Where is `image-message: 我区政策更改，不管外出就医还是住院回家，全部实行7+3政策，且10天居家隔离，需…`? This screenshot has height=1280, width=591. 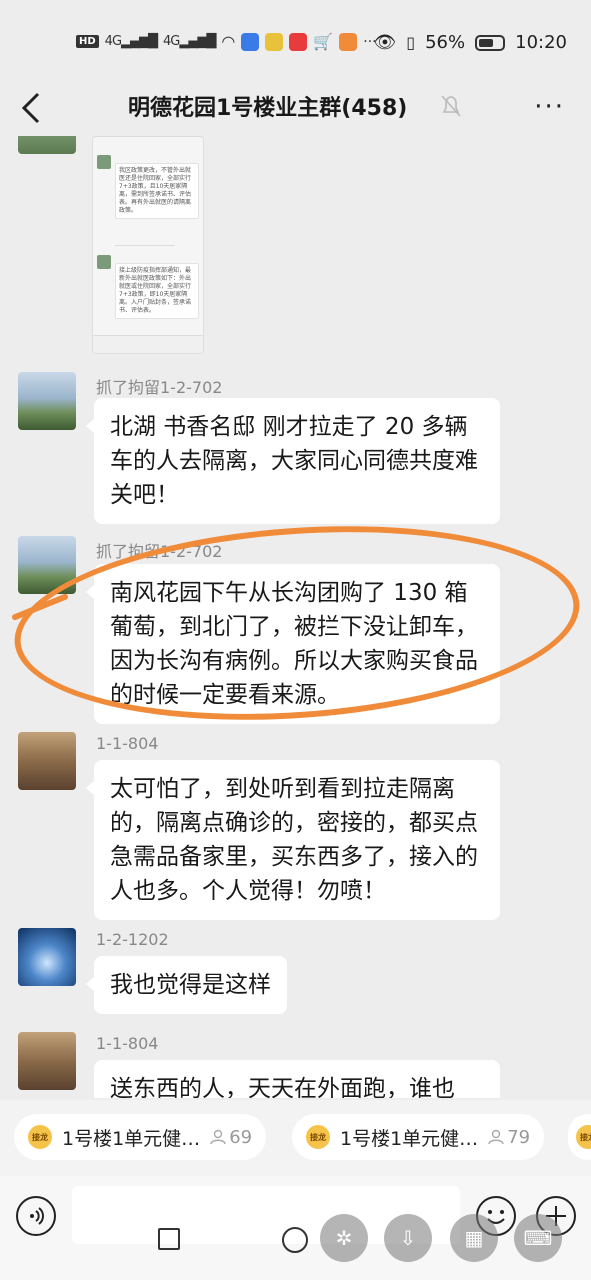
image-message: 我区政策更改，不管外出就医还是住院回家，全部实行7+3政策，且10天居家隔离，需… is located at coordinates (157, 191).